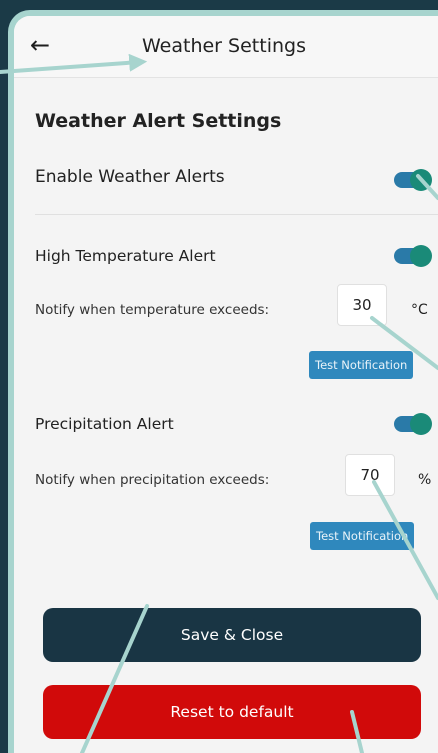  Describe the element at coordinates (104, 424) in the screenshot. I see `precipitation-alert-label: Precipitation Alert` at that location.